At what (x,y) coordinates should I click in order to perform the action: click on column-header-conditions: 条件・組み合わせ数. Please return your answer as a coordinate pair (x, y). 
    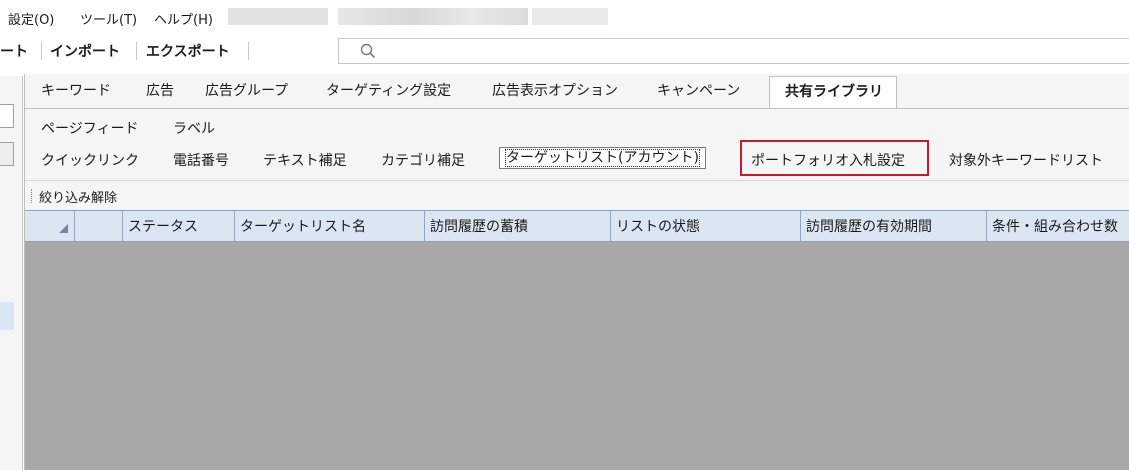
    Looking at the image, I should click on (1058, 226).